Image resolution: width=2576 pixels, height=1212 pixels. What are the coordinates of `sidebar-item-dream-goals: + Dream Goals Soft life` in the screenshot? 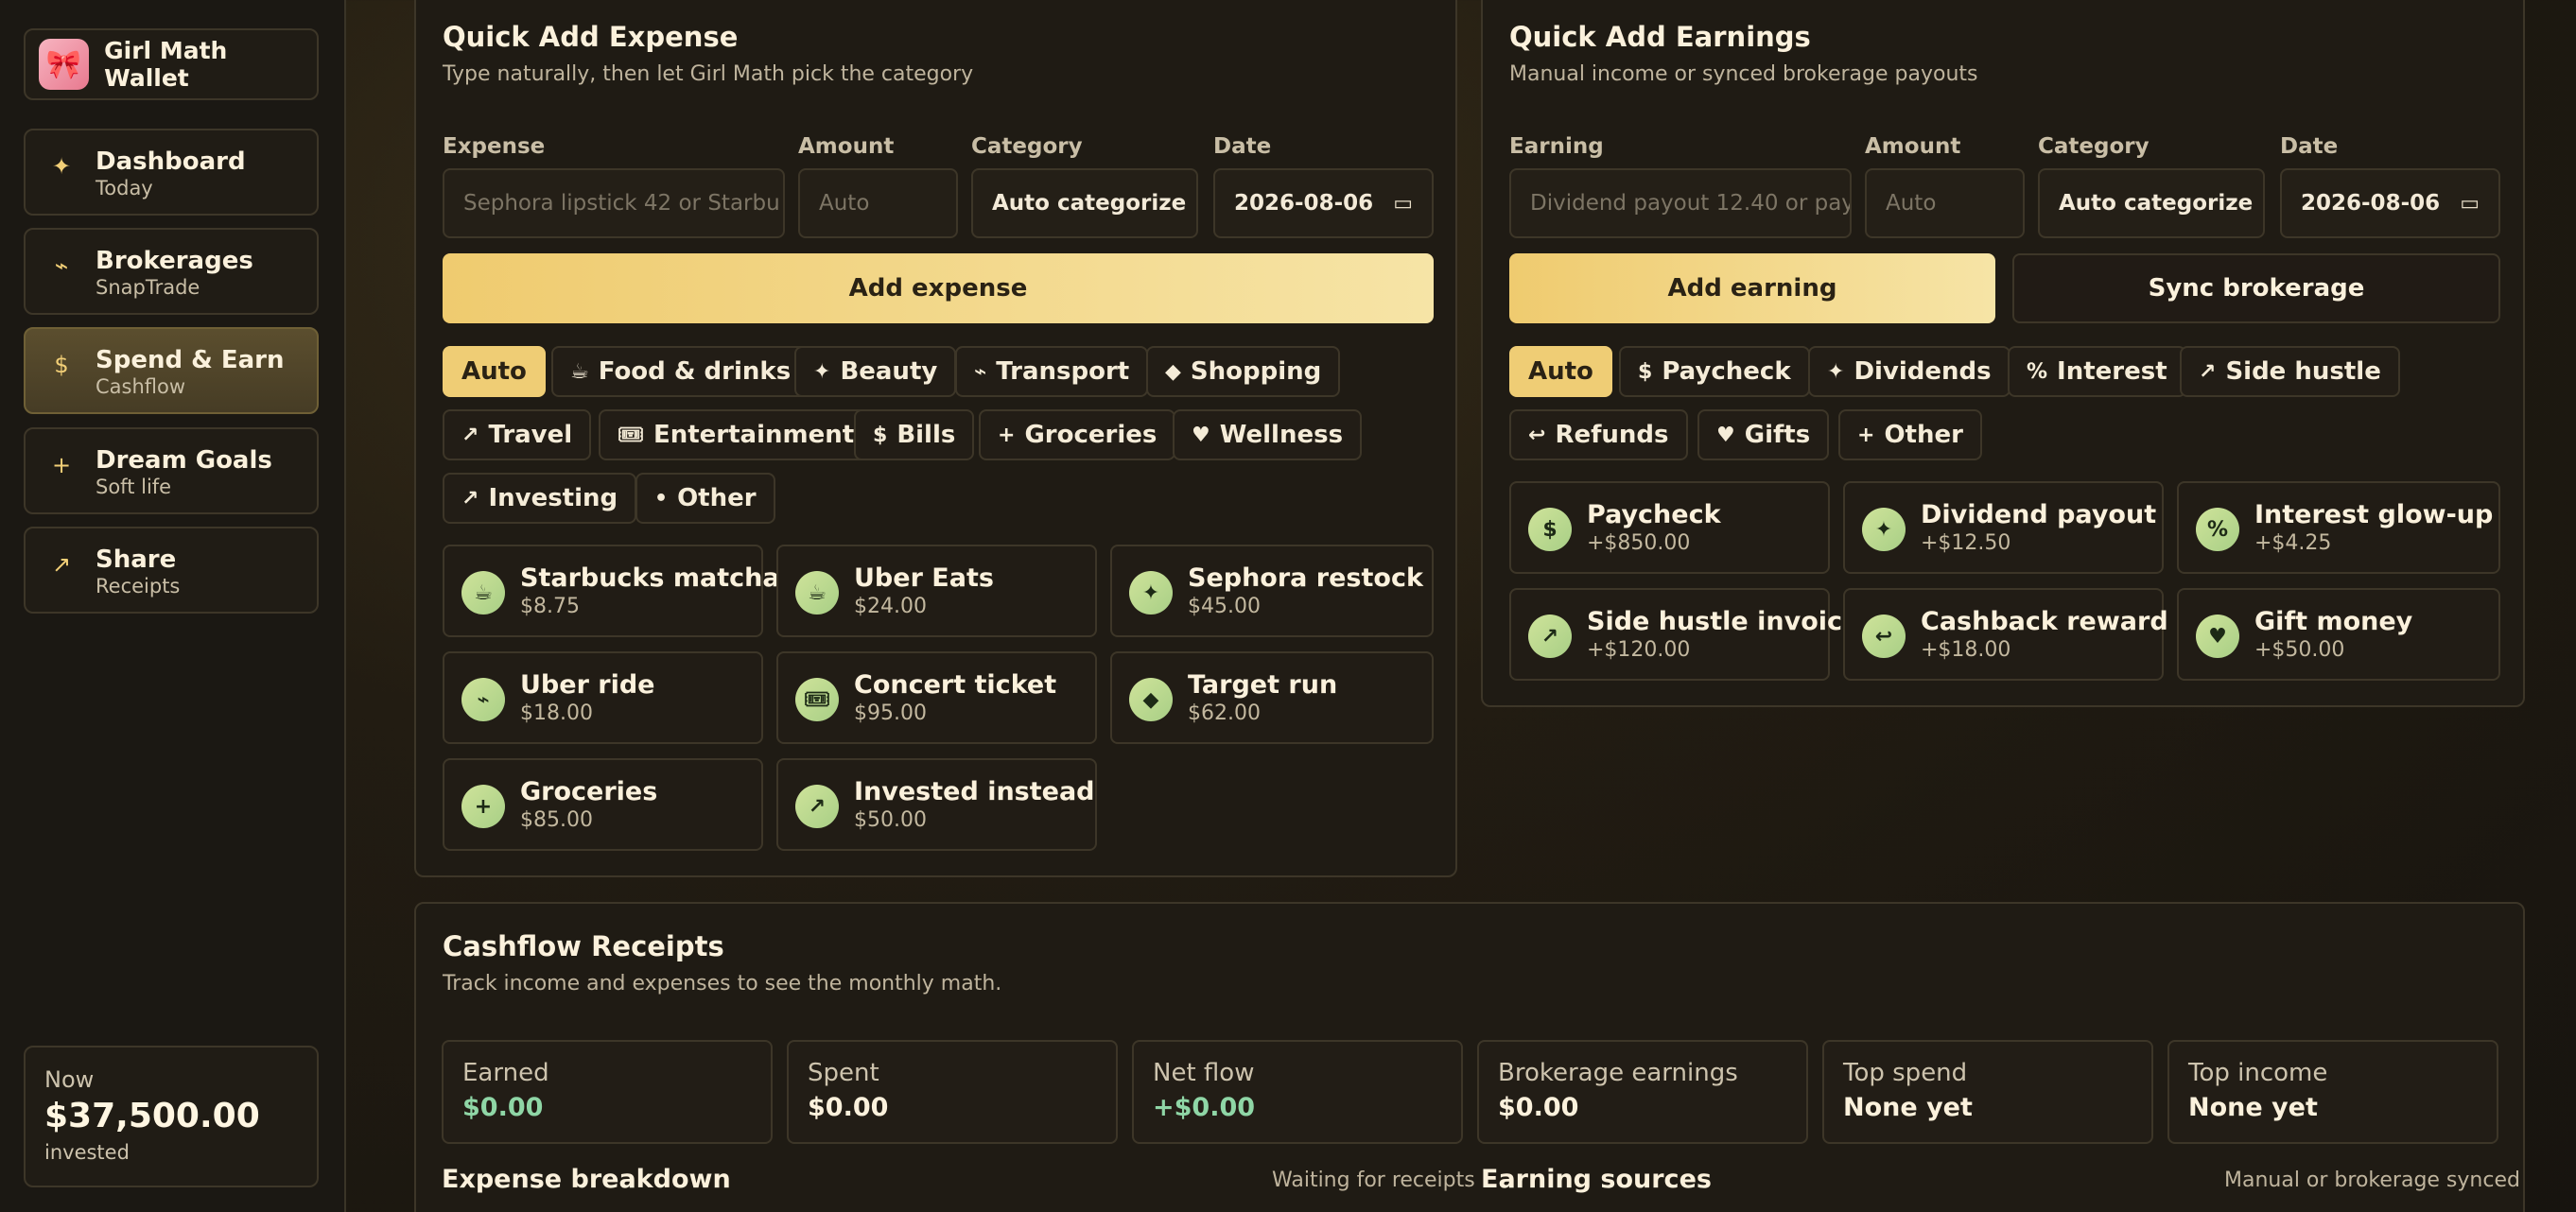 It's located at (171, 470).